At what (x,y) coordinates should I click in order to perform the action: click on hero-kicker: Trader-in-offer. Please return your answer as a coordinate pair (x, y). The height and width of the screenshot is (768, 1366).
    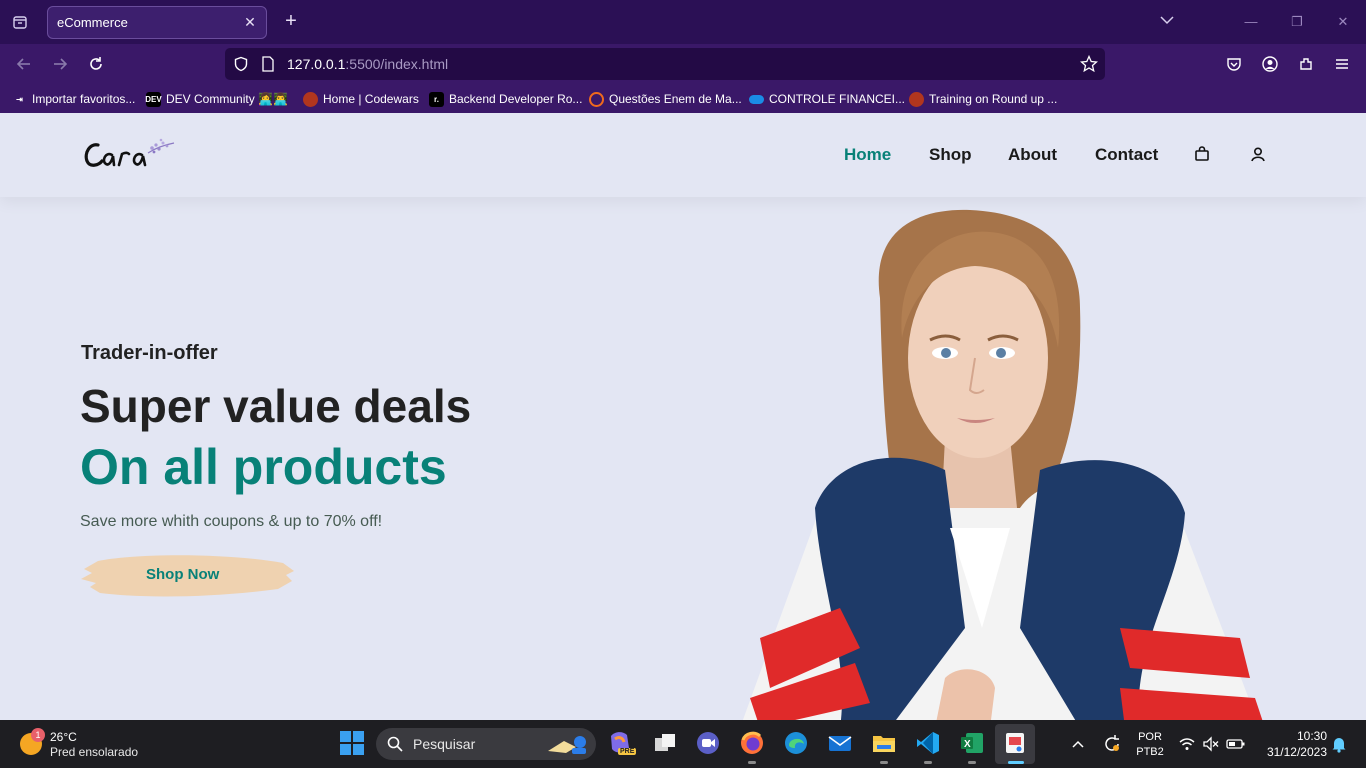
    Looking at the image, I should click on (149, 353).